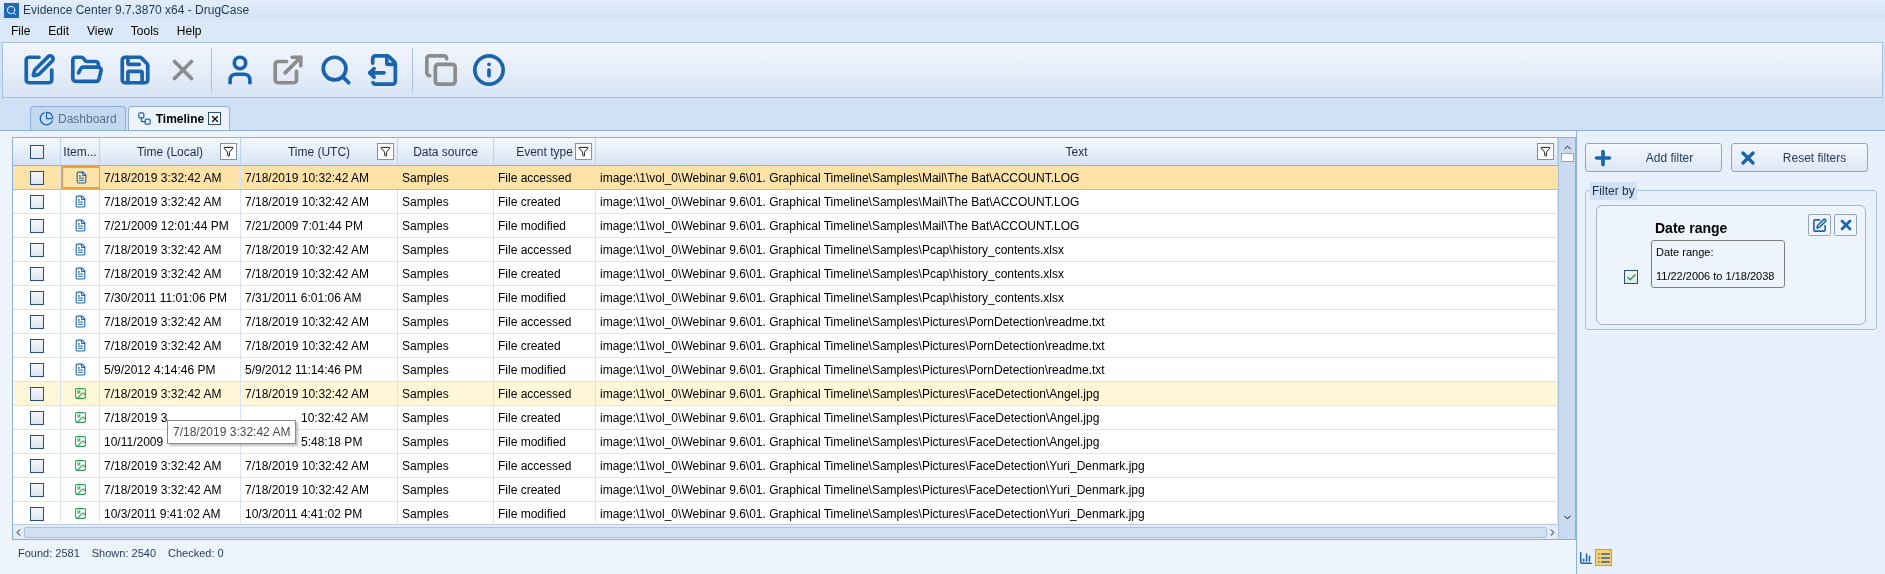  What do you see at coordinates (319, 345) in the screenshot?
I see `table-cell: 7/18/2019 10:32:42 AM` at bounding box center [319, 345].